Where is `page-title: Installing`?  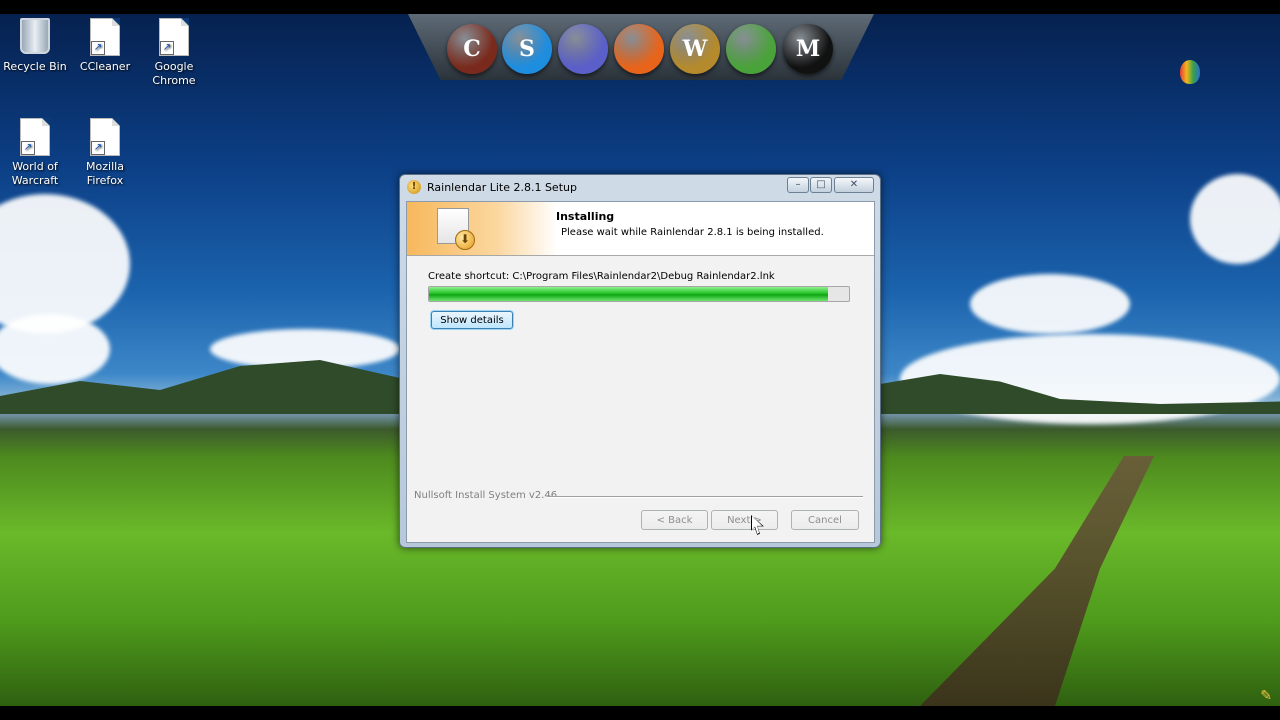 page-title: Installing is located at coordinates (585, 216).